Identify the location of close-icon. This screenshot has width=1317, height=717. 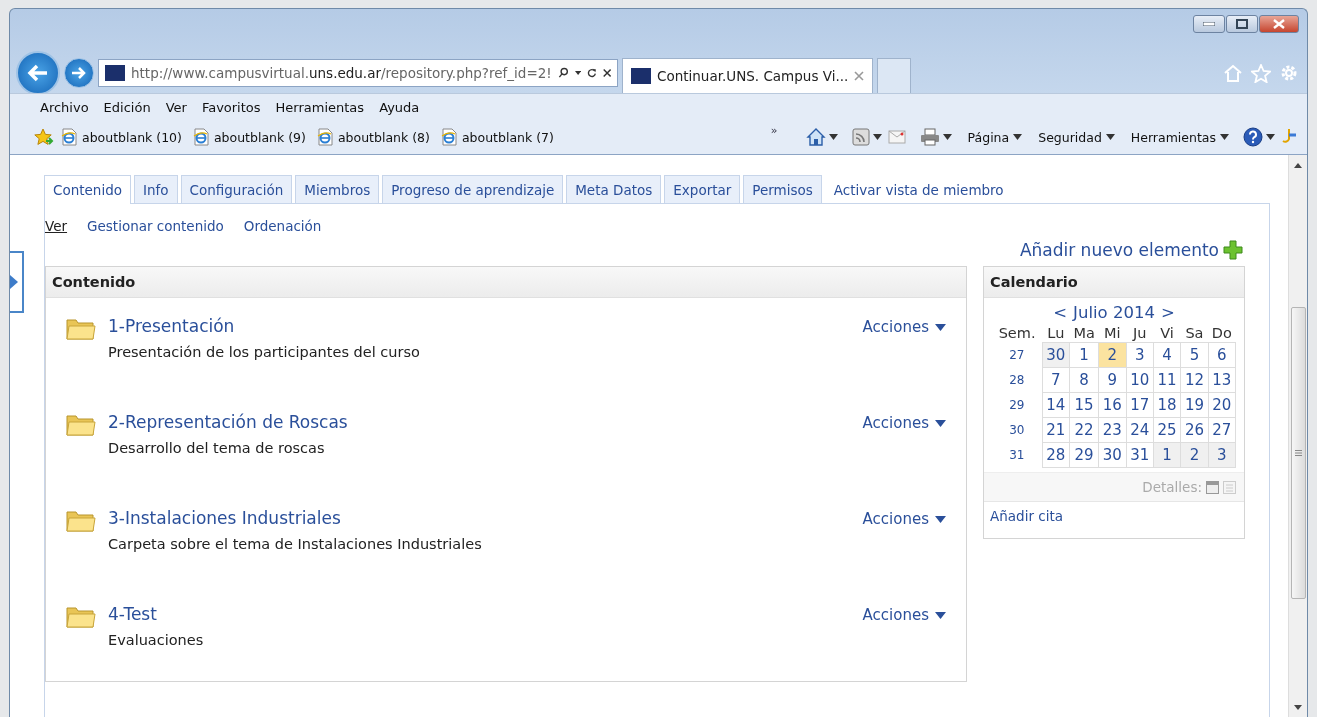
(606, 73).